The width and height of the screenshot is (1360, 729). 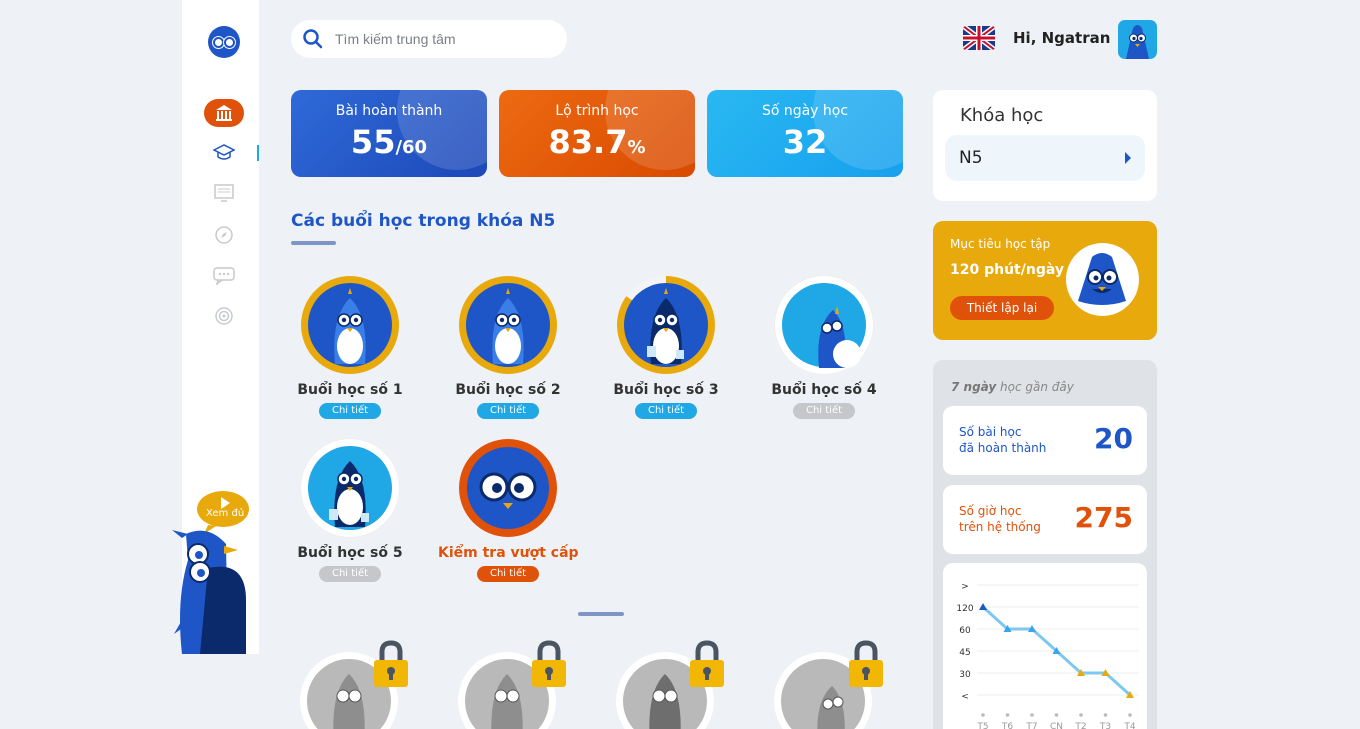 I want to click on search-input, so click(x=435, y=39).